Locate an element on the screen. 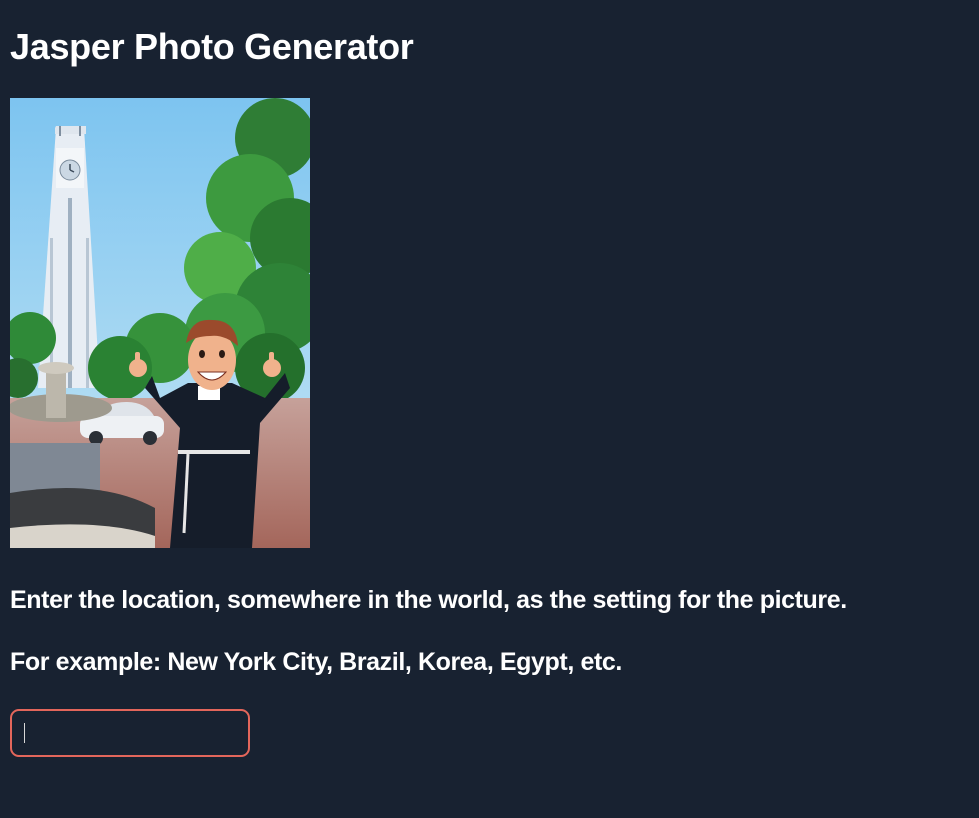 The height and width of the screenshot is (818, 979). location-input is located at coordinates (130, 733).